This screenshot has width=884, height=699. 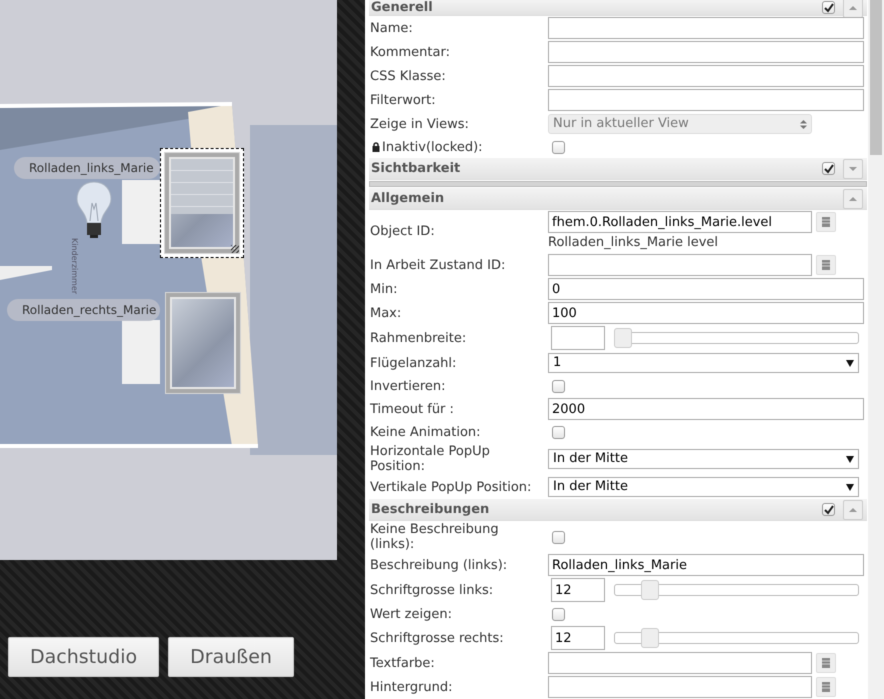 What do you see at coordinates (618, 199) in the screenshot?
I see `section-header: Allgemein` at bounding box center [618, 199].